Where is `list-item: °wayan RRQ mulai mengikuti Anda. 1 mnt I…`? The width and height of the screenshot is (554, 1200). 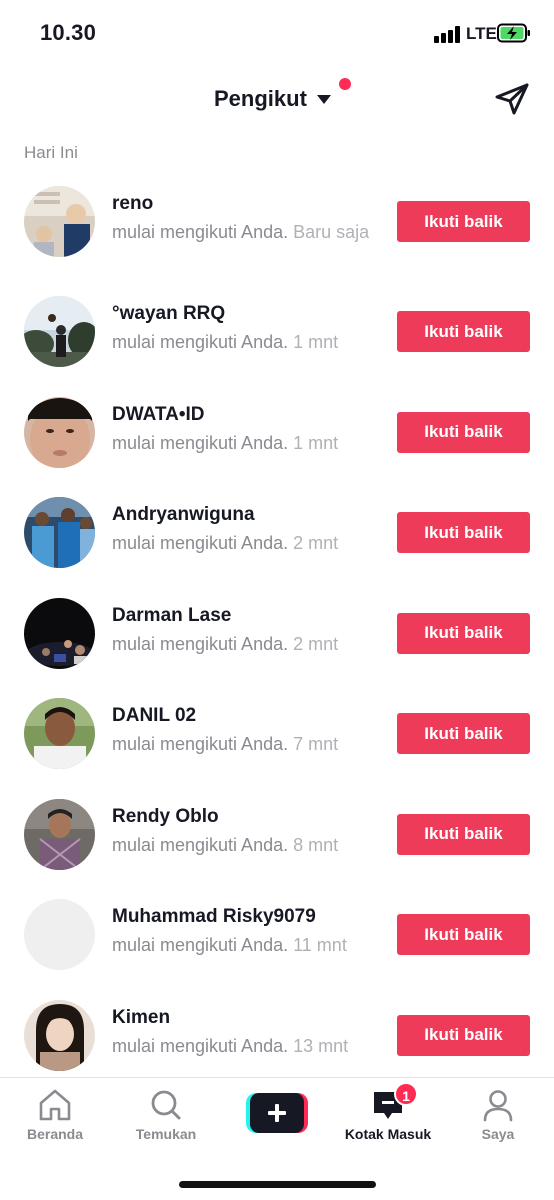
list-item: °wayan RRQ mulai mengikuti Anda. 1 mnt I… is located at coordinates (277, 336).